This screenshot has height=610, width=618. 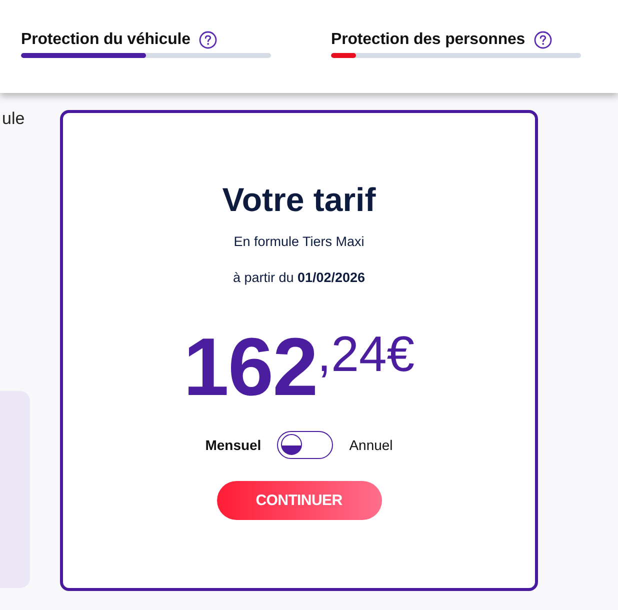 What do you see at coordinates (105, 40) in the screenshot?
I see `progress-label: Protection du véhicule` at bounding box center [105, 40].